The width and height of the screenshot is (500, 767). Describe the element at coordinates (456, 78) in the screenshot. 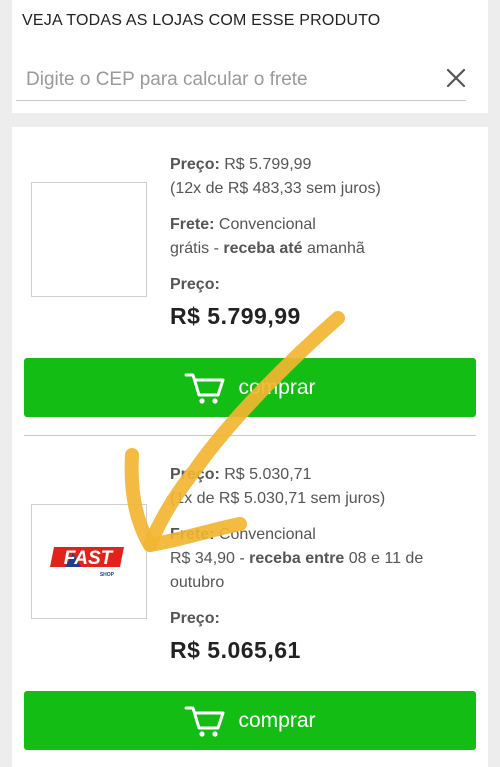

I see `close-icon` at that location.